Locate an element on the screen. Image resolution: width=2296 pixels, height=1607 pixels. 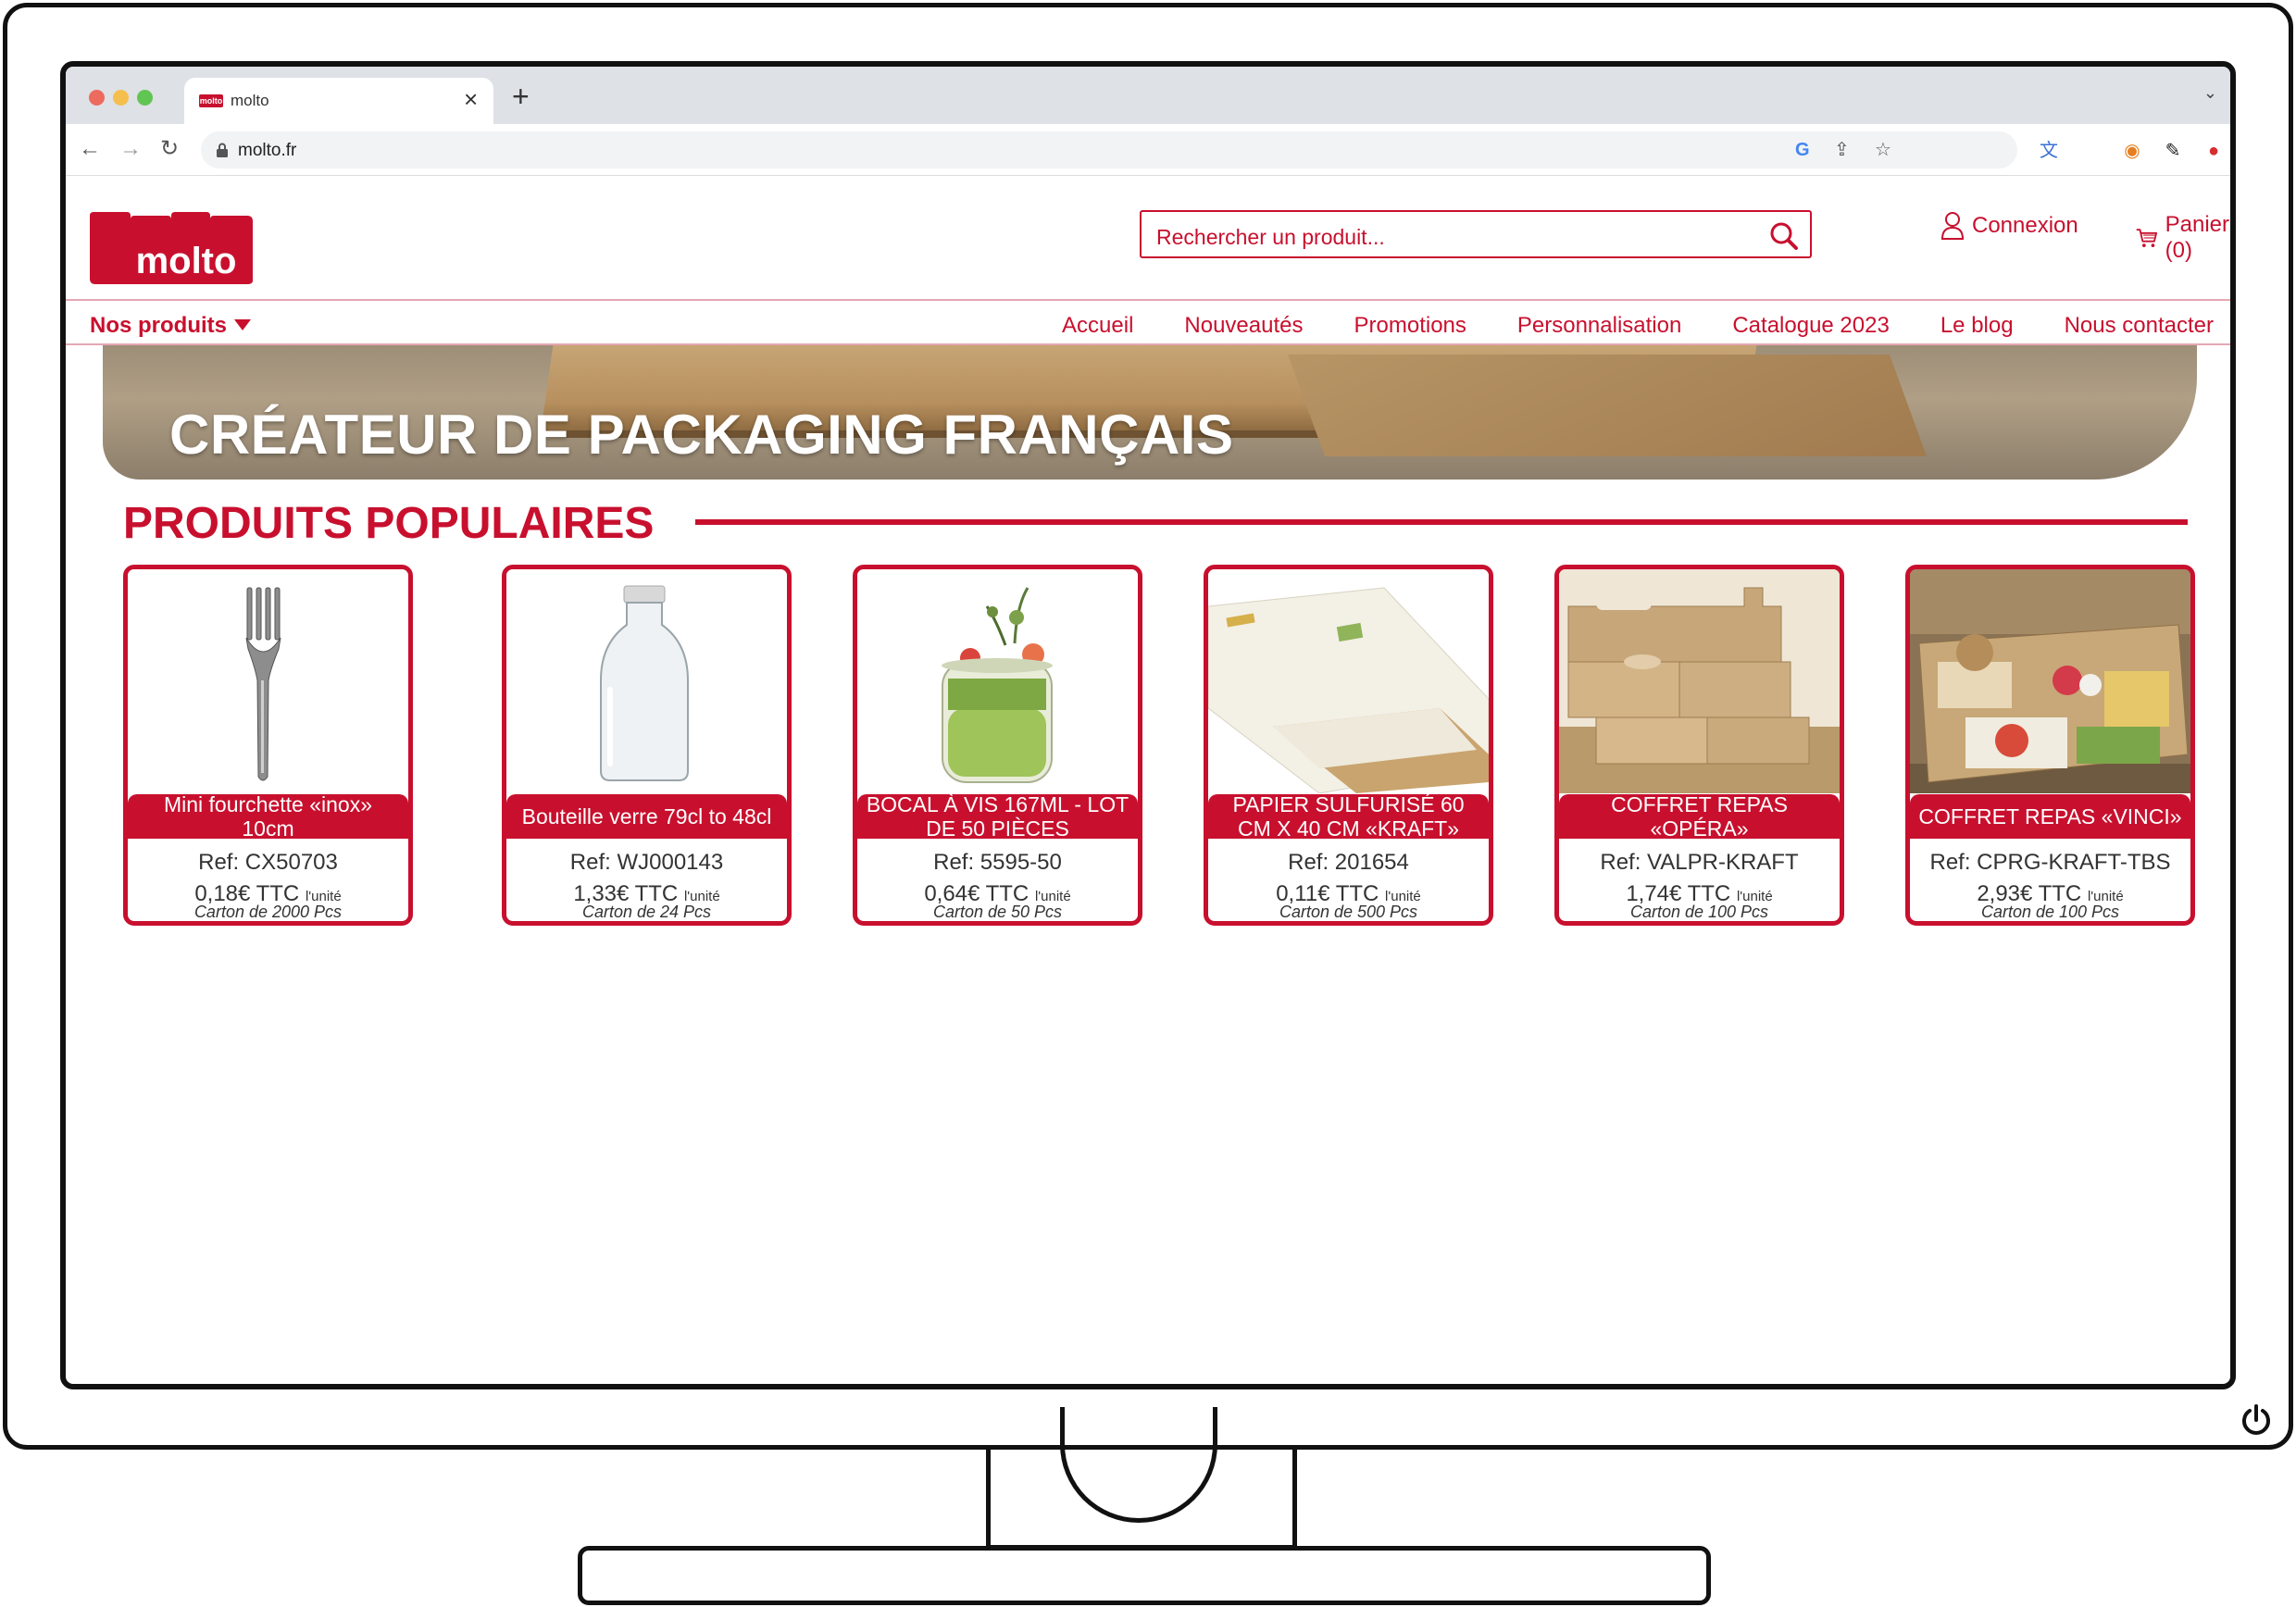
meal-tray-image is located at coordinates (2050, 681).